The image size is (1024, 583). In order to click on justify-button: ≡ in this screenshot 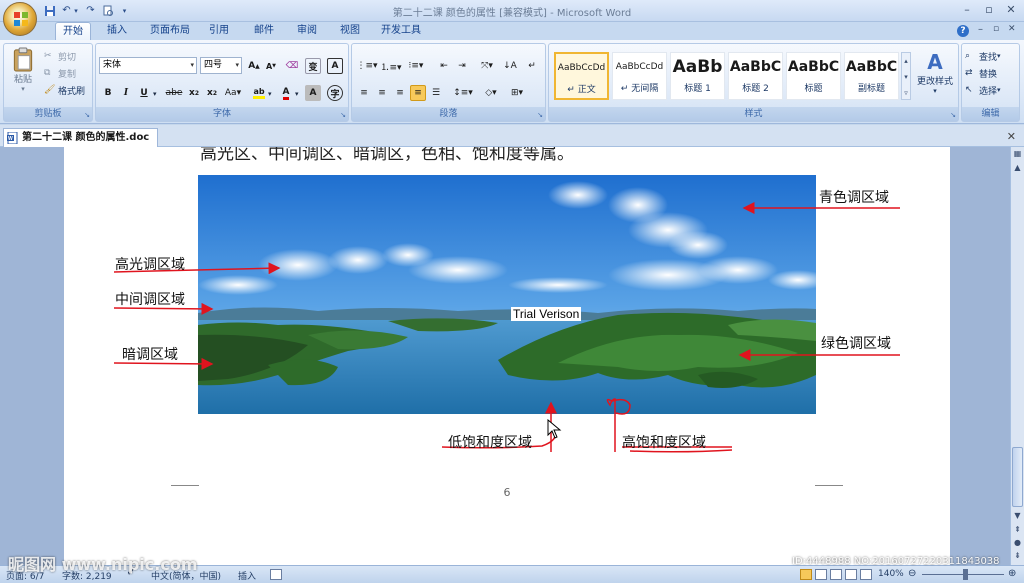, I will do `click(418, 93)`.